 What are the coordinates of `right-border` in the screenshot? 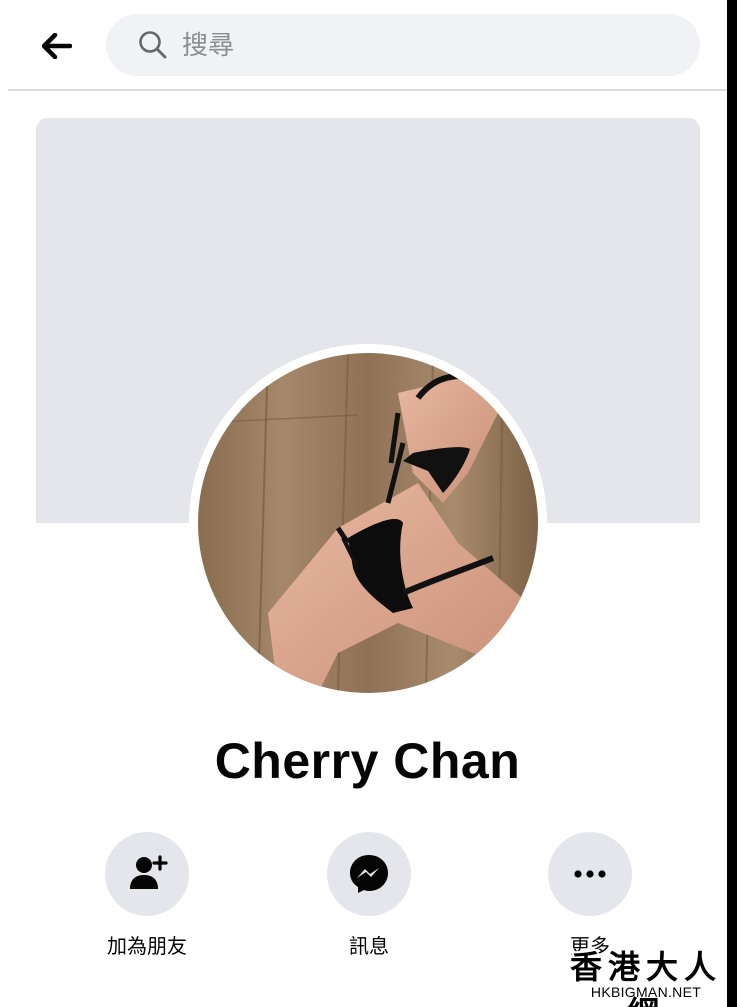 It's located at (732, 503).